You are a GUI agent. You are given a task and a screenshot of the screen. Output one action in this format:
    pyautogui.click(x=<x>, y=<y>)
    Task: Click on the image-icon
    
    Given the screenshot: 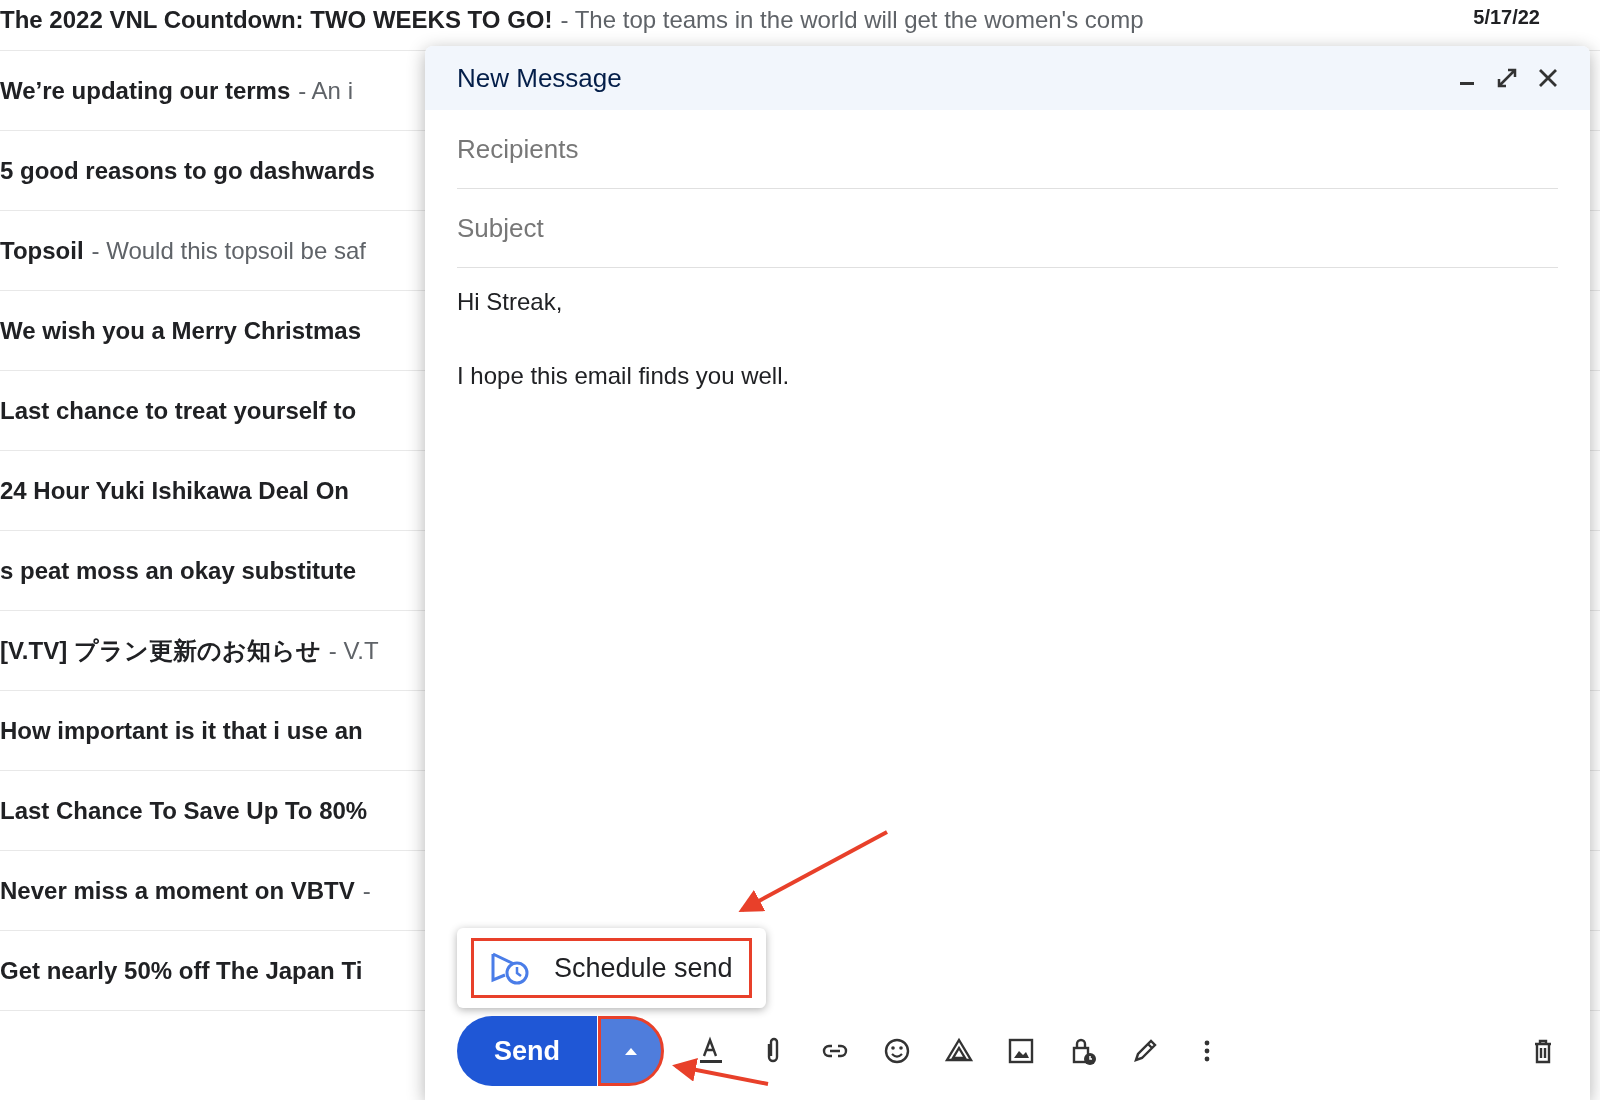 What is the action you would take?
    pyautogui.click(x=1021, y=1051)
    